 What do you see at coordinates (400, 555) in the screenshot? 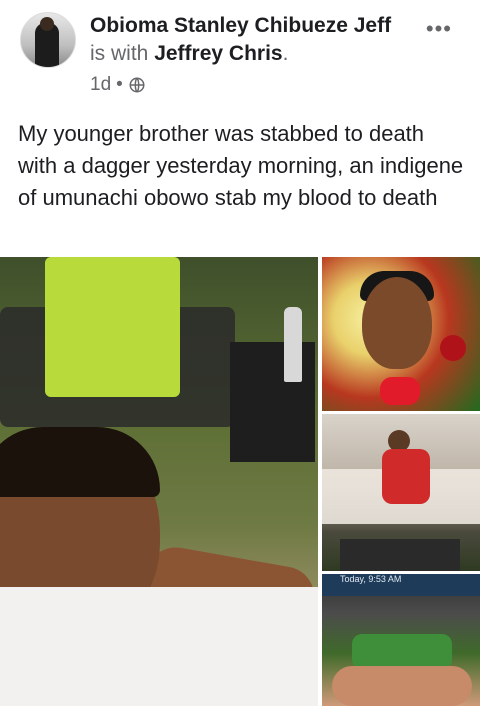
I see `drinks-table` at bounding box center [400, 555].